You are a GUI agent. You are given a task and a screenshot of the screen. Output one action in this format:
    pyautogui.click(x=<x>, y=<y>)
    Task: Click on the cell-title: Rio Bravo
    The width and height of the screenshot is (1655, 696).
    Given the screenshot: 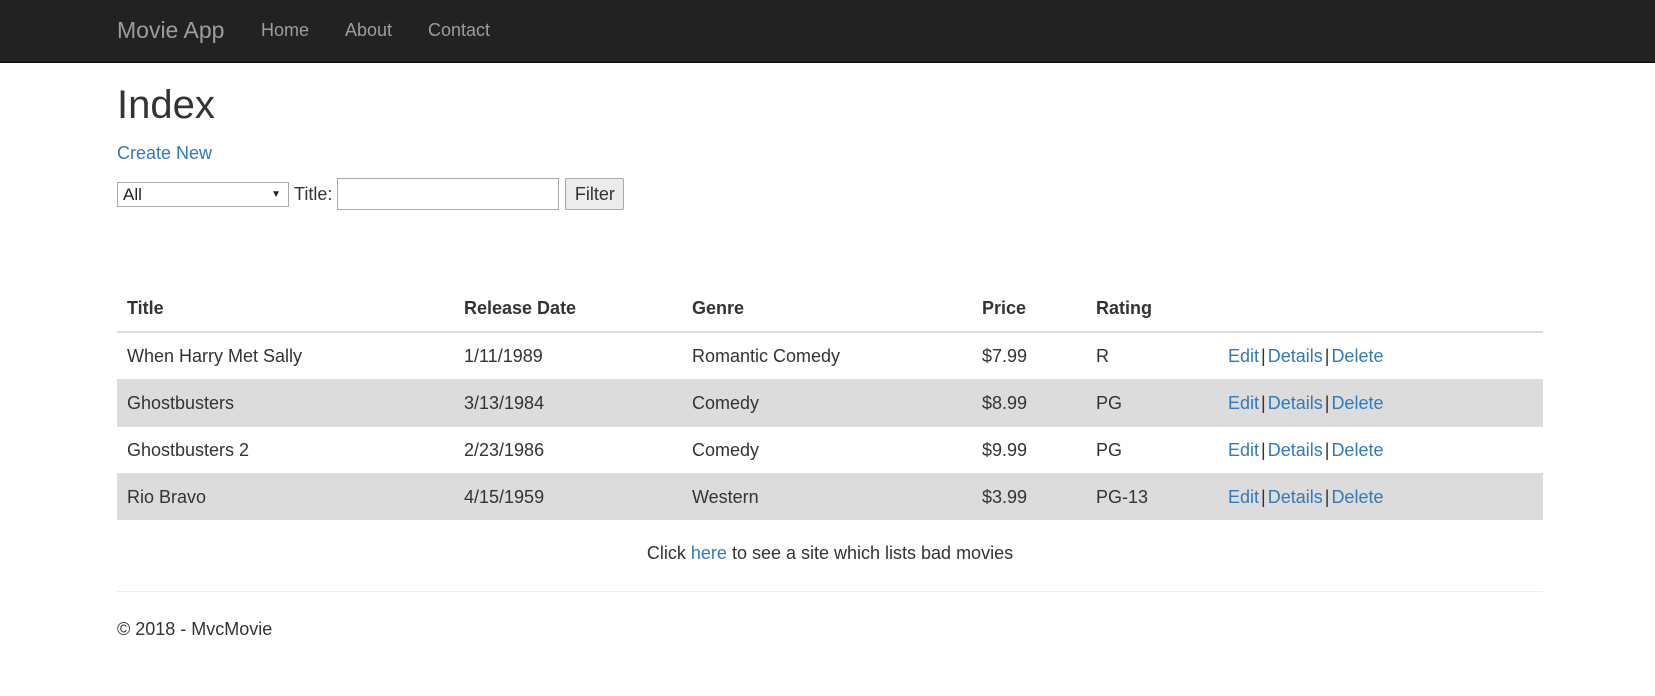 What is the action you would take?
    pyautogui.click(x=285, y=496)
    